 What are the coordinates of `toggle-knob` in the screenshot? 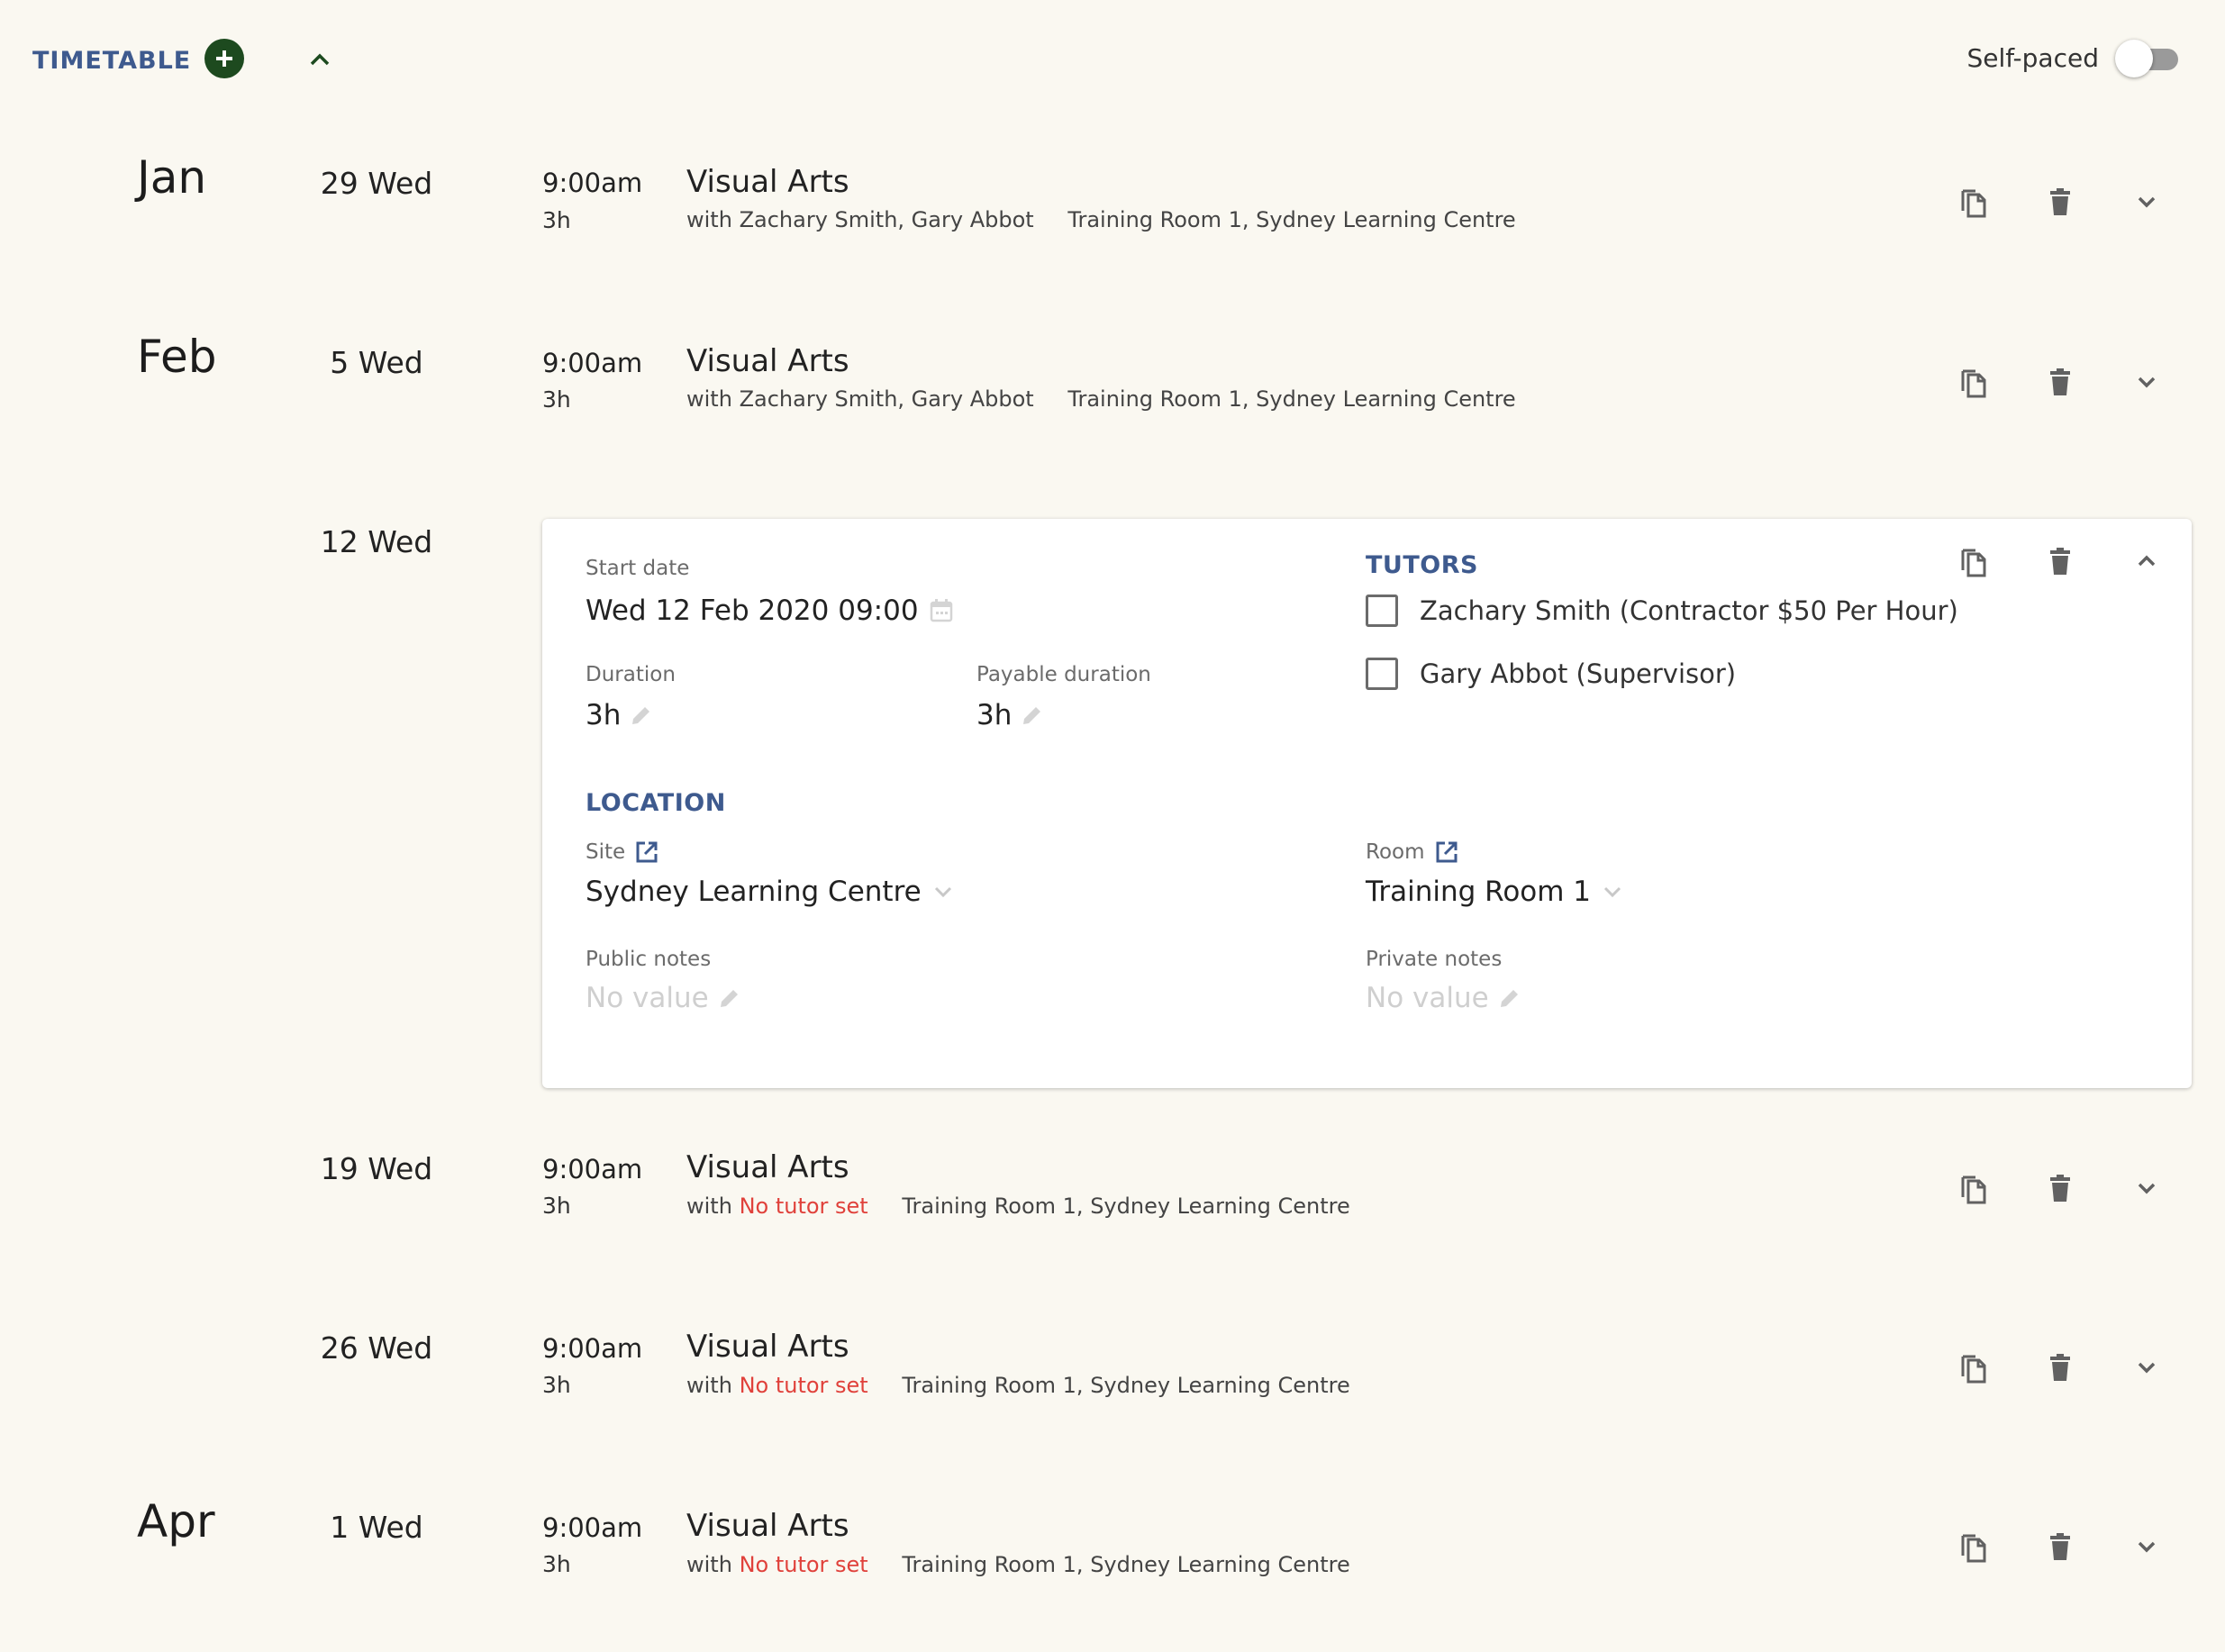 It's located at (2134, 58).